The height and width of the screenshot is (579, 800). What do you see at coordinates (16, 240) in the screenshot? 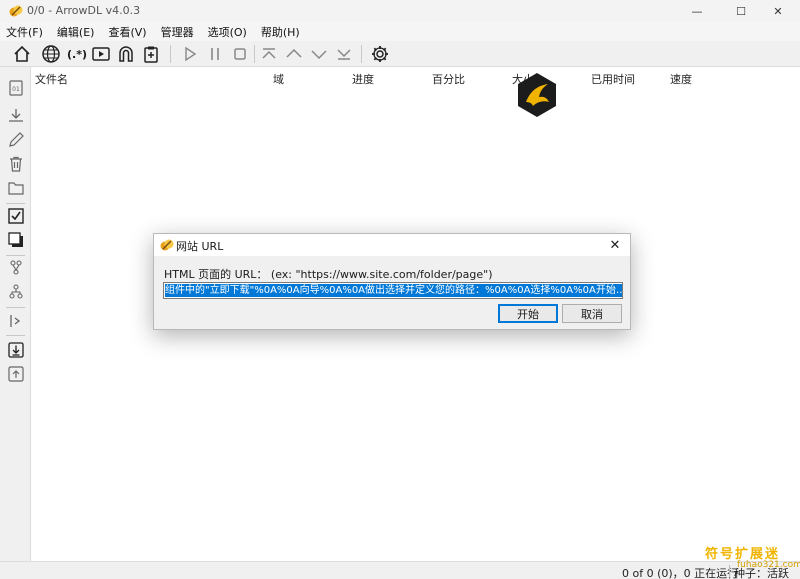
I see `select-invert-icon` at bounding box center [16, 240].